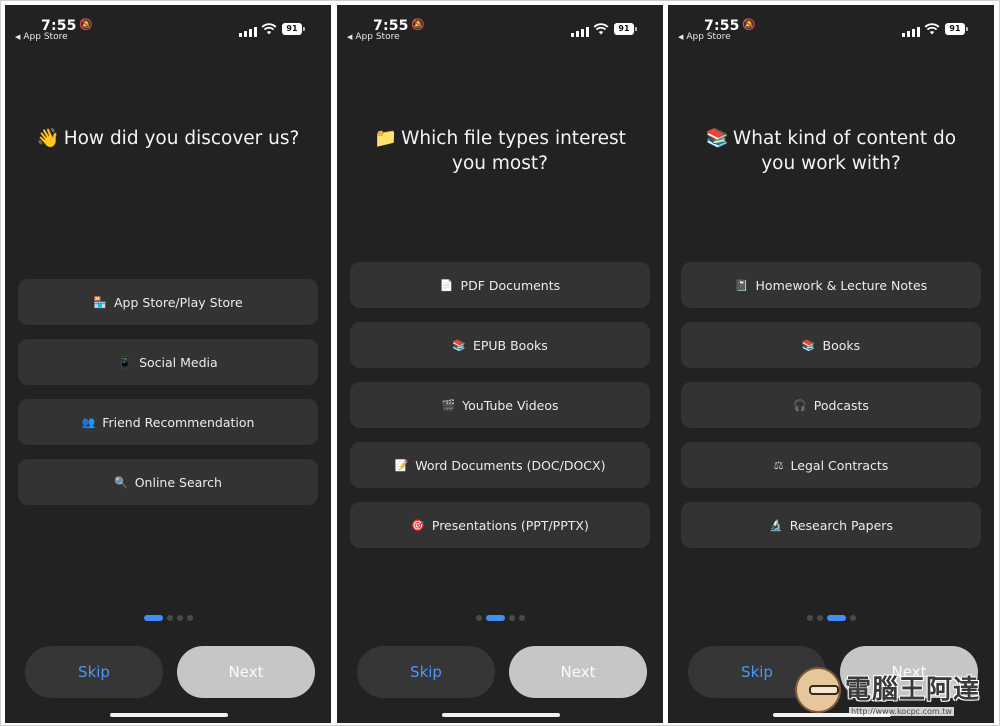 Image resolution: width=1000 pixels, height=726 pixels. What do you see at coordinates (386, 138) in the screenshot?
I see `folder-icon: 📁` at bounding box center [386, 138].